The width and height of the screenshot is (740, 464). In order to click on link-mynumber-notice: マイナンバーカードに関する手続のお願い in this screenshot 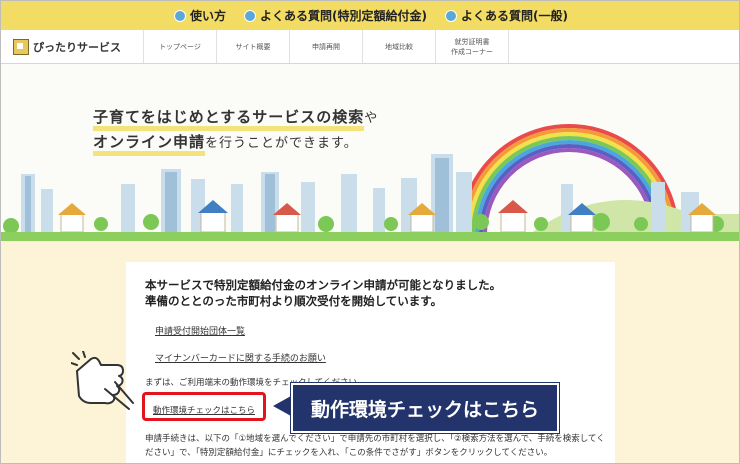, I will do `click(240, 357)`.